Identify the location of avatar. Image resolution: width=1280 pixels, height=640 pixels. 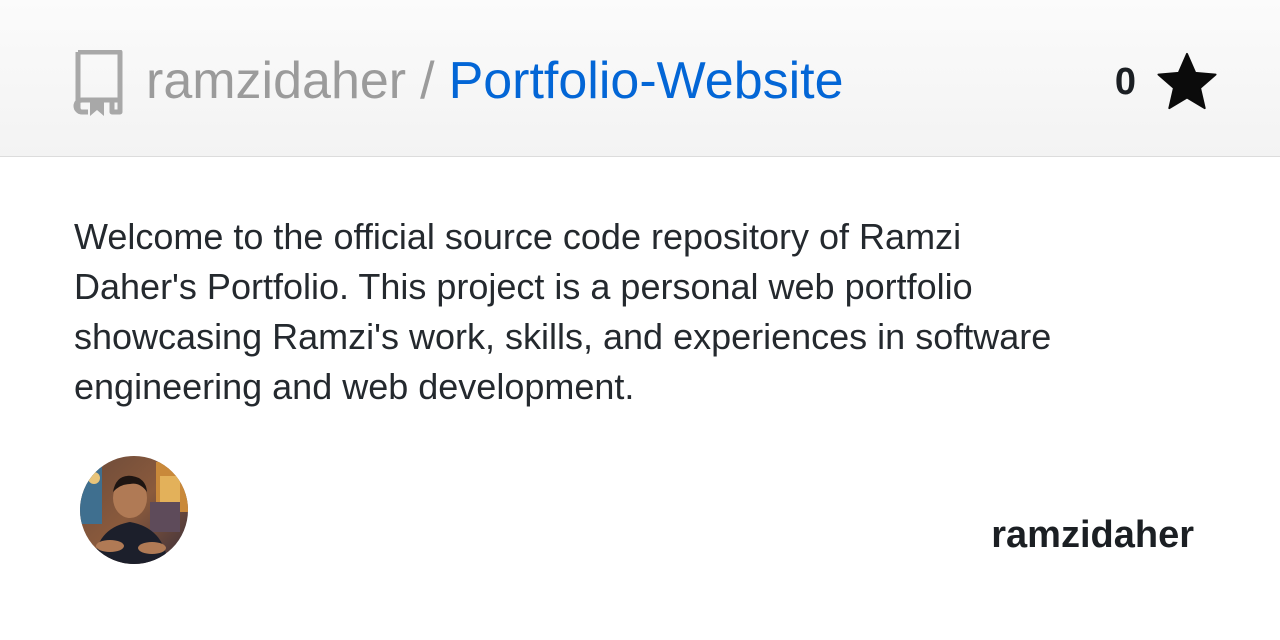
(134, 510).